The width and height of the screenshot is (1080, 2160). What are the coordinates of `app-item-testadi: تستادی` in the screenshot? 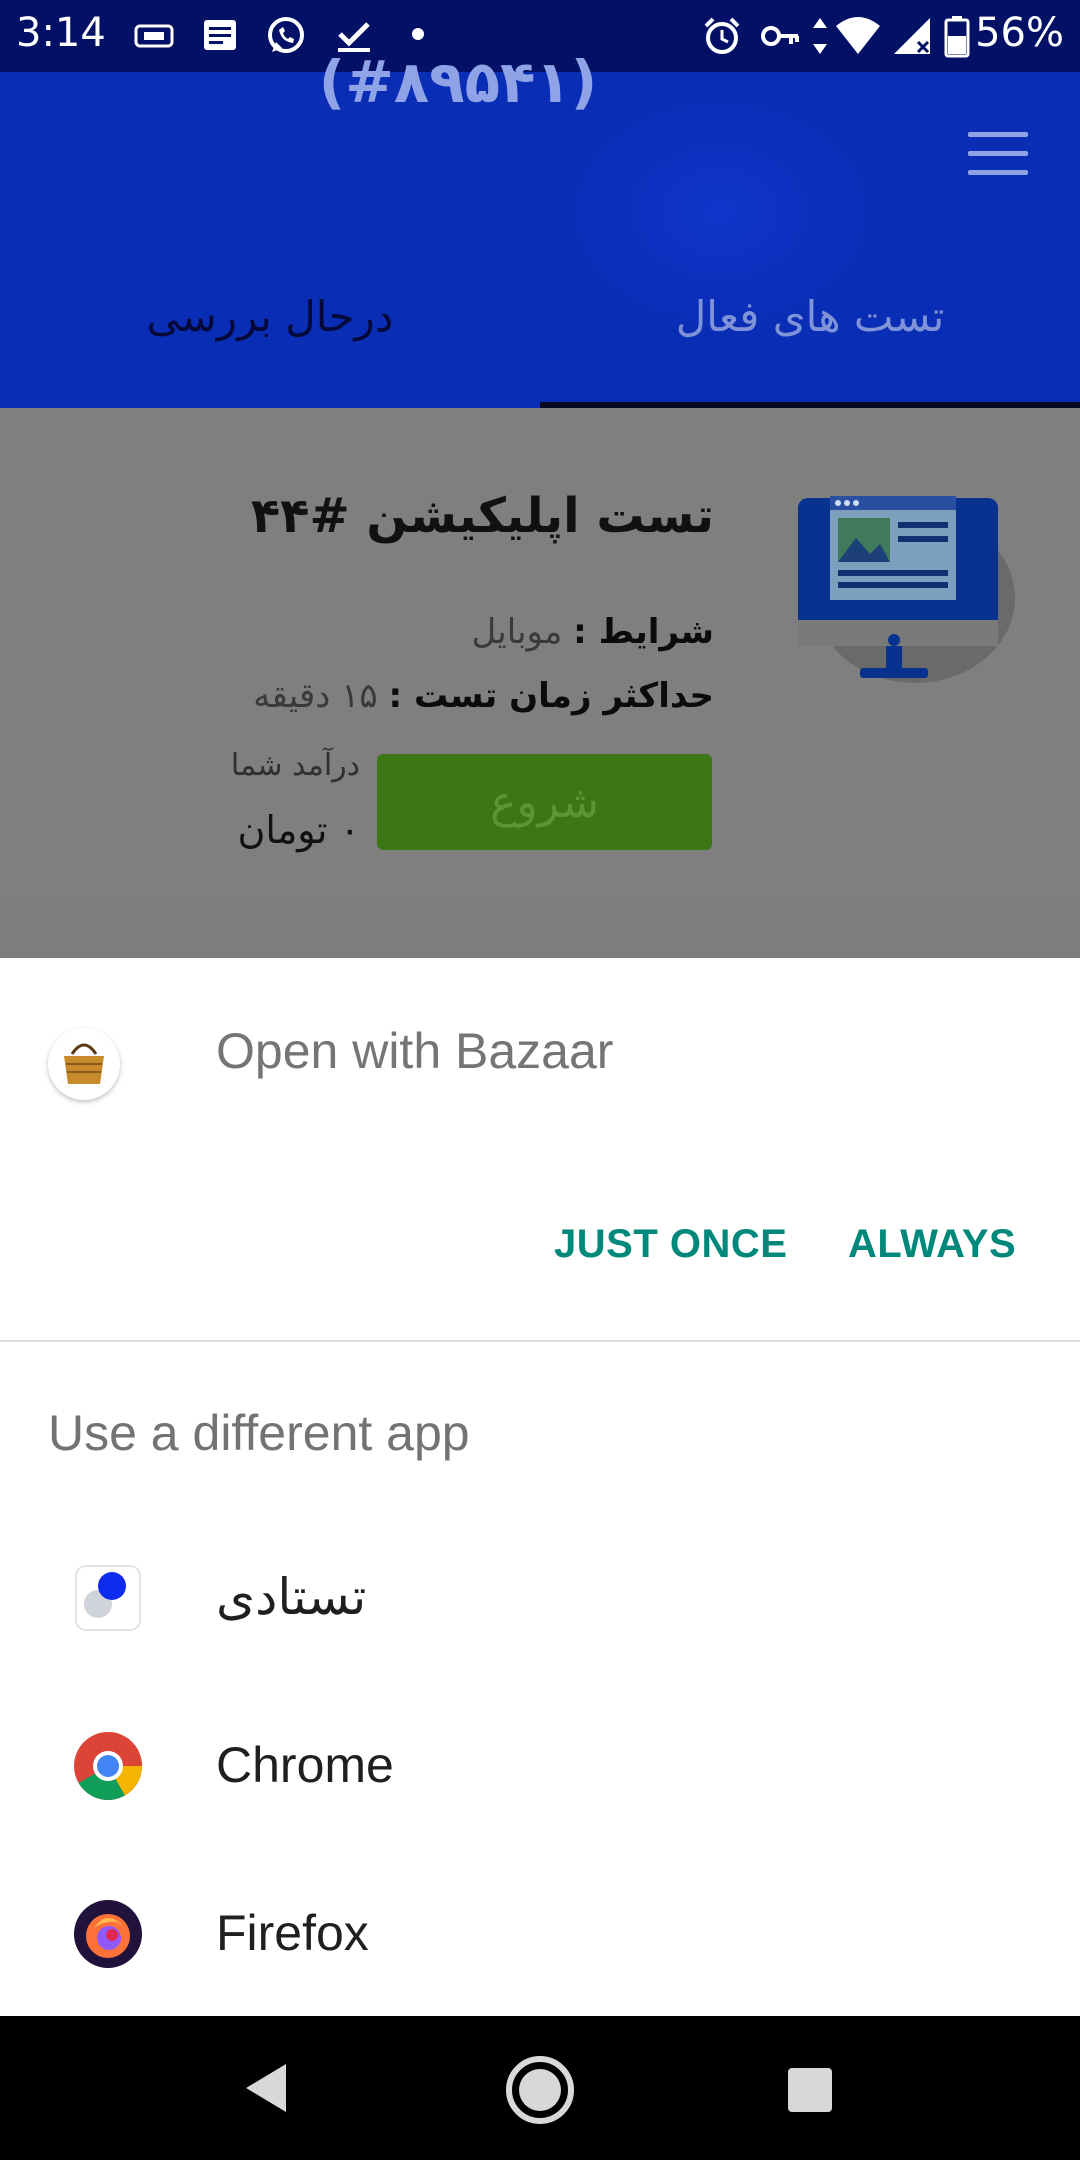 It's located at (540, 1598).